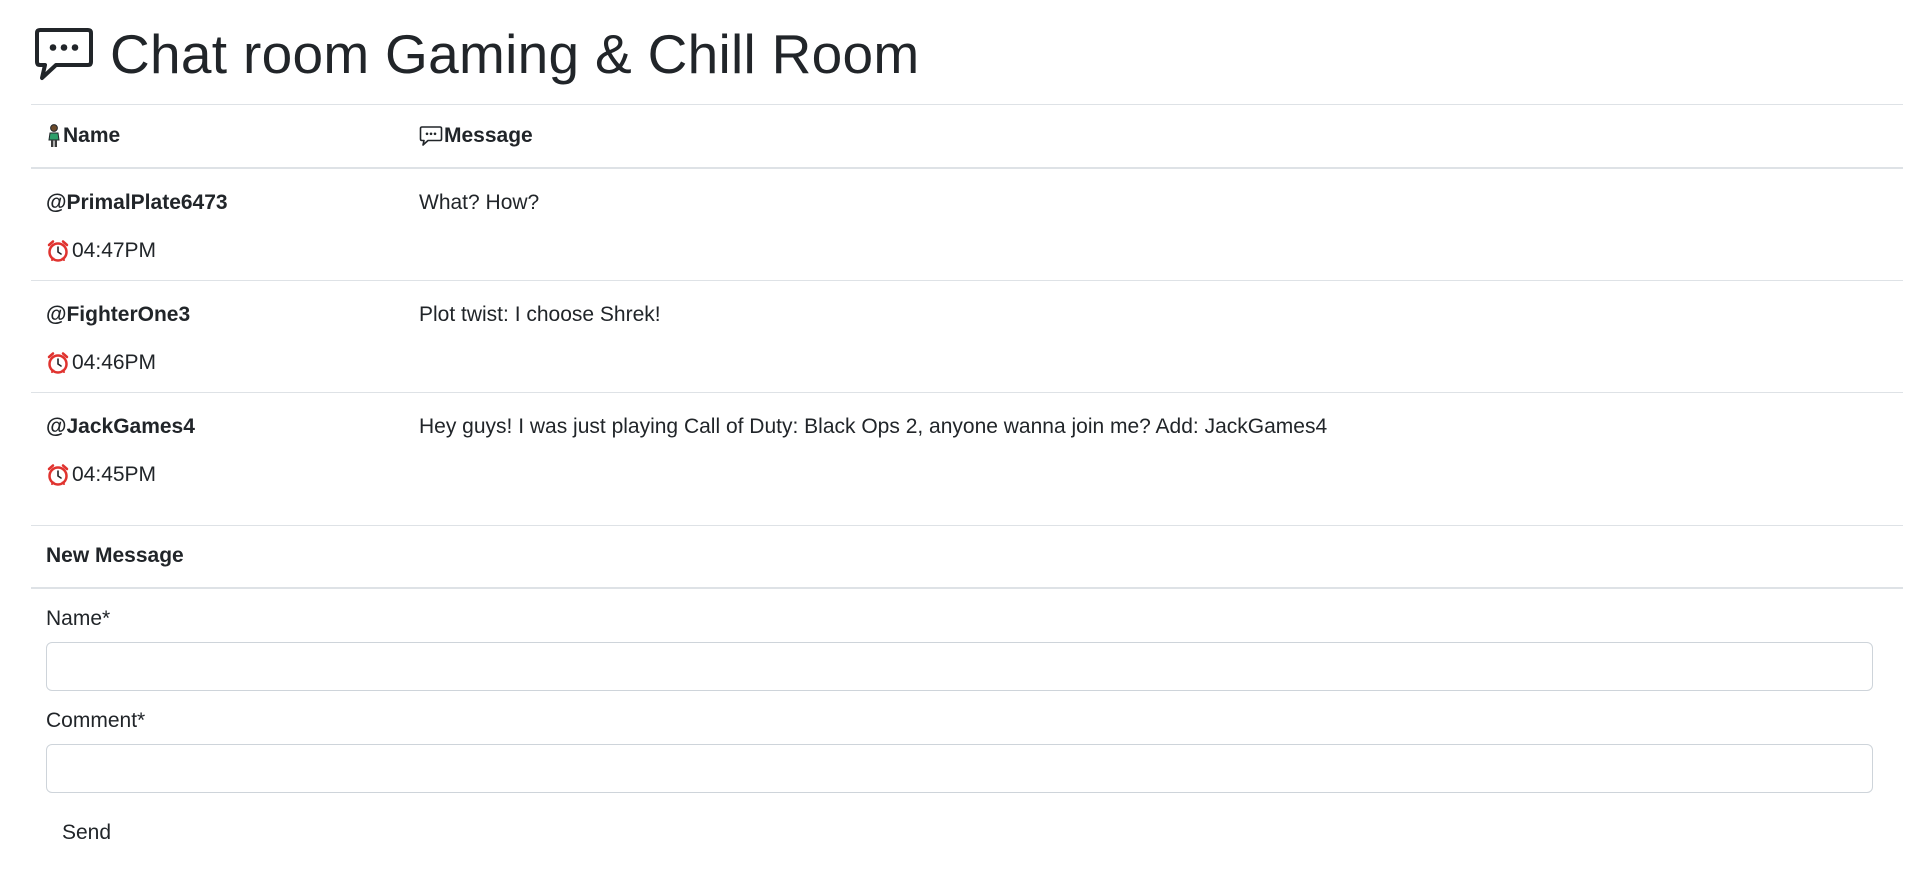 The width and height of the screenshot is (1922, 882). Describe the element at coordinates (540, 314) in the screenshot. I see `message-text: Plot twist: I choose Shrek!` at that location.